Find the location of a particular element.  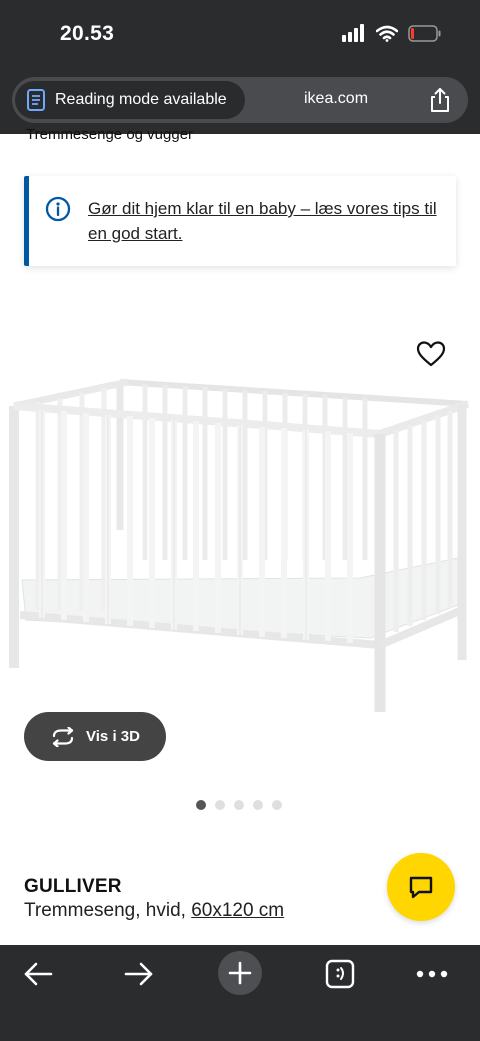

url-domain: ikea.com is located at coordinates (336, 99).